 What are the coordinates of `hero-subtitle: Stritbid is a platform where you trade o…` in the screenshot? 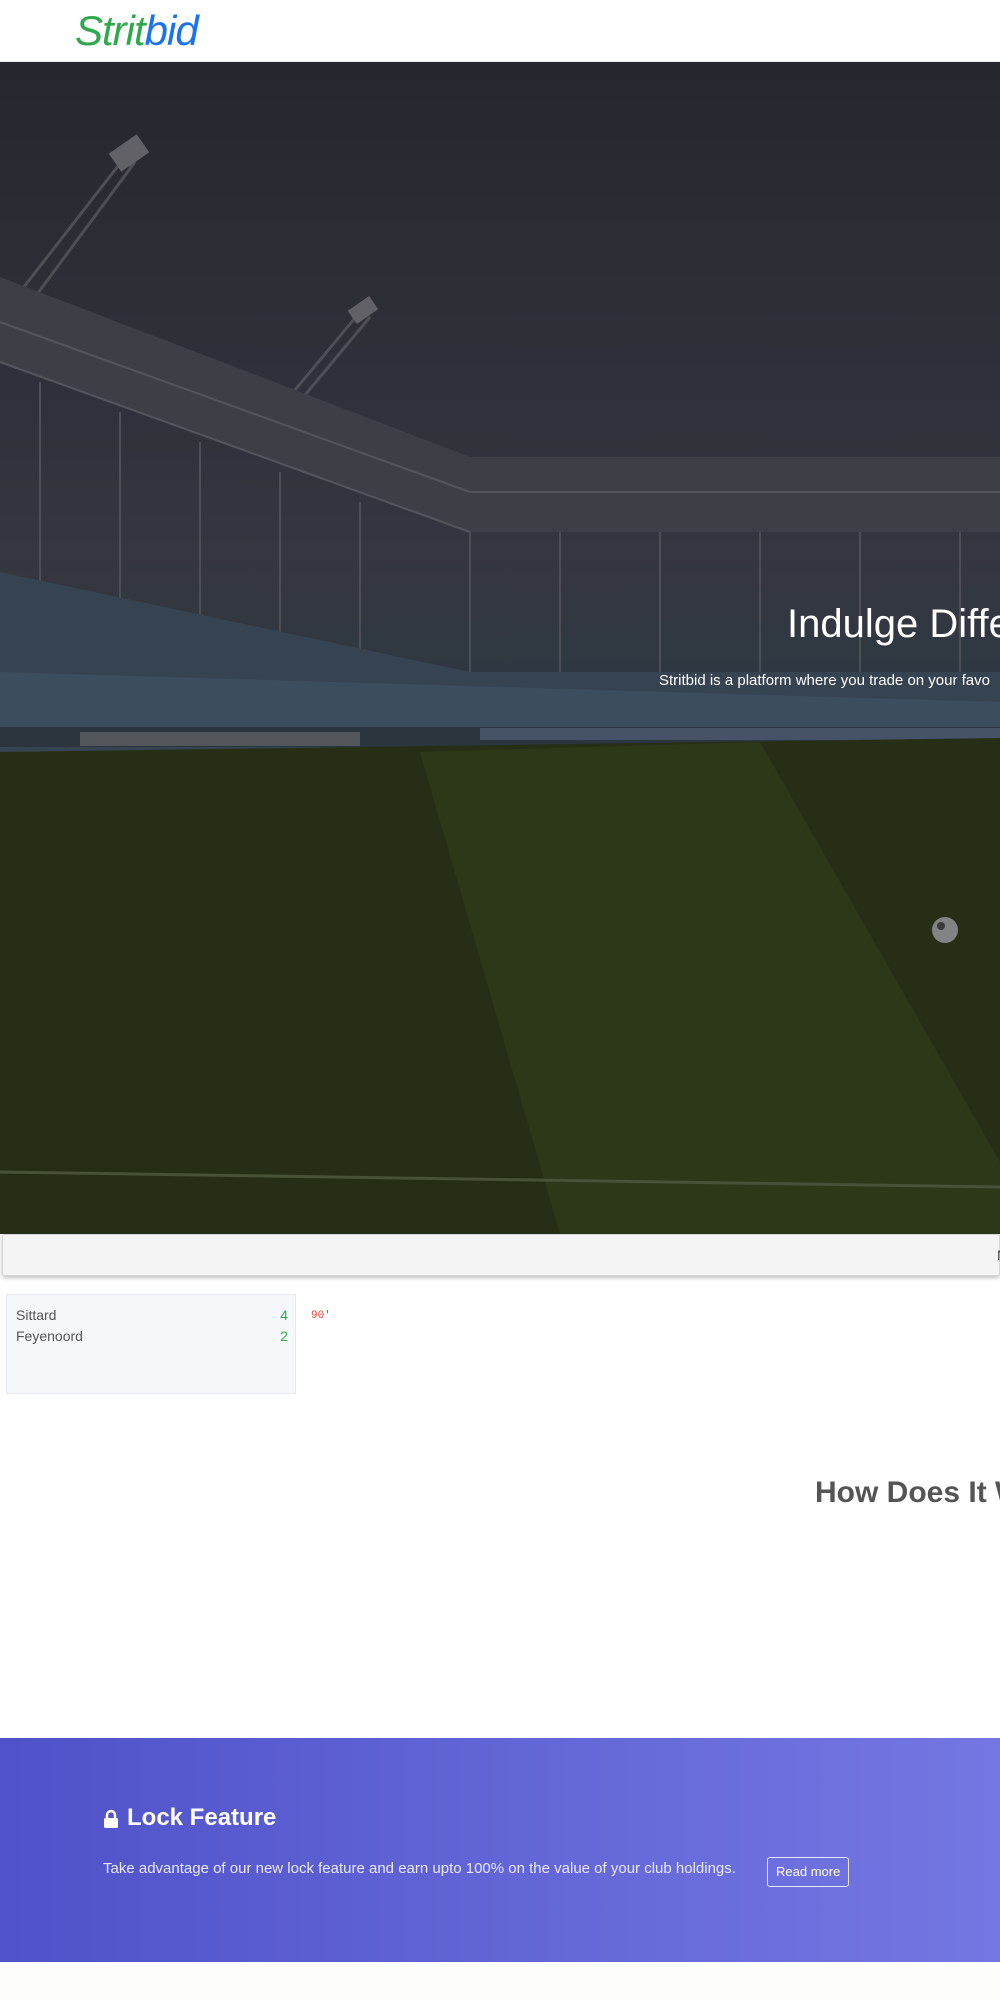 It's located at (824, 680).